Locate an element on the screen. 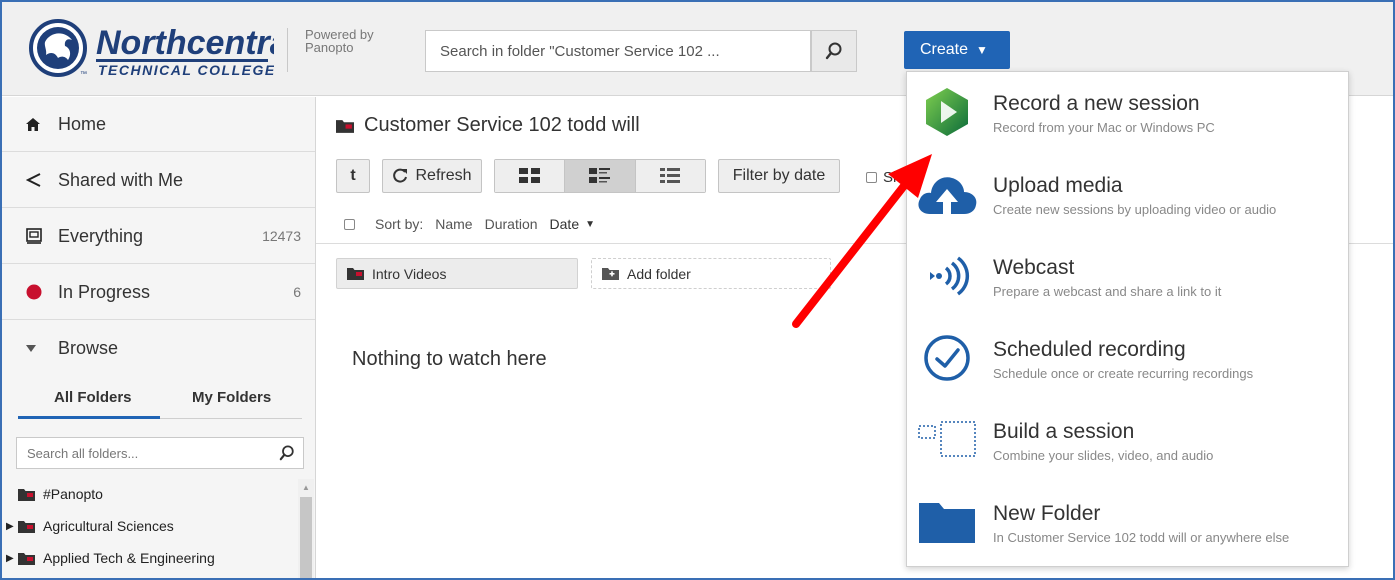 The height and width of the screenshot is (580, 1395). sidebar-item-label: Home is located at coordinates (82, 123).